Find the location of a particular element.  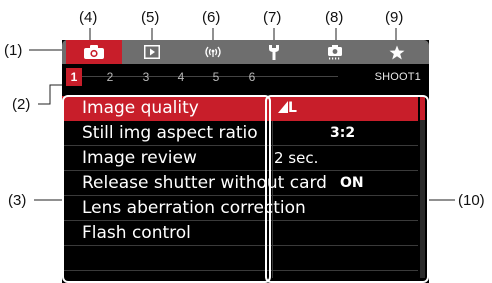

page-4: 4 is located at coordinates (181, 77).